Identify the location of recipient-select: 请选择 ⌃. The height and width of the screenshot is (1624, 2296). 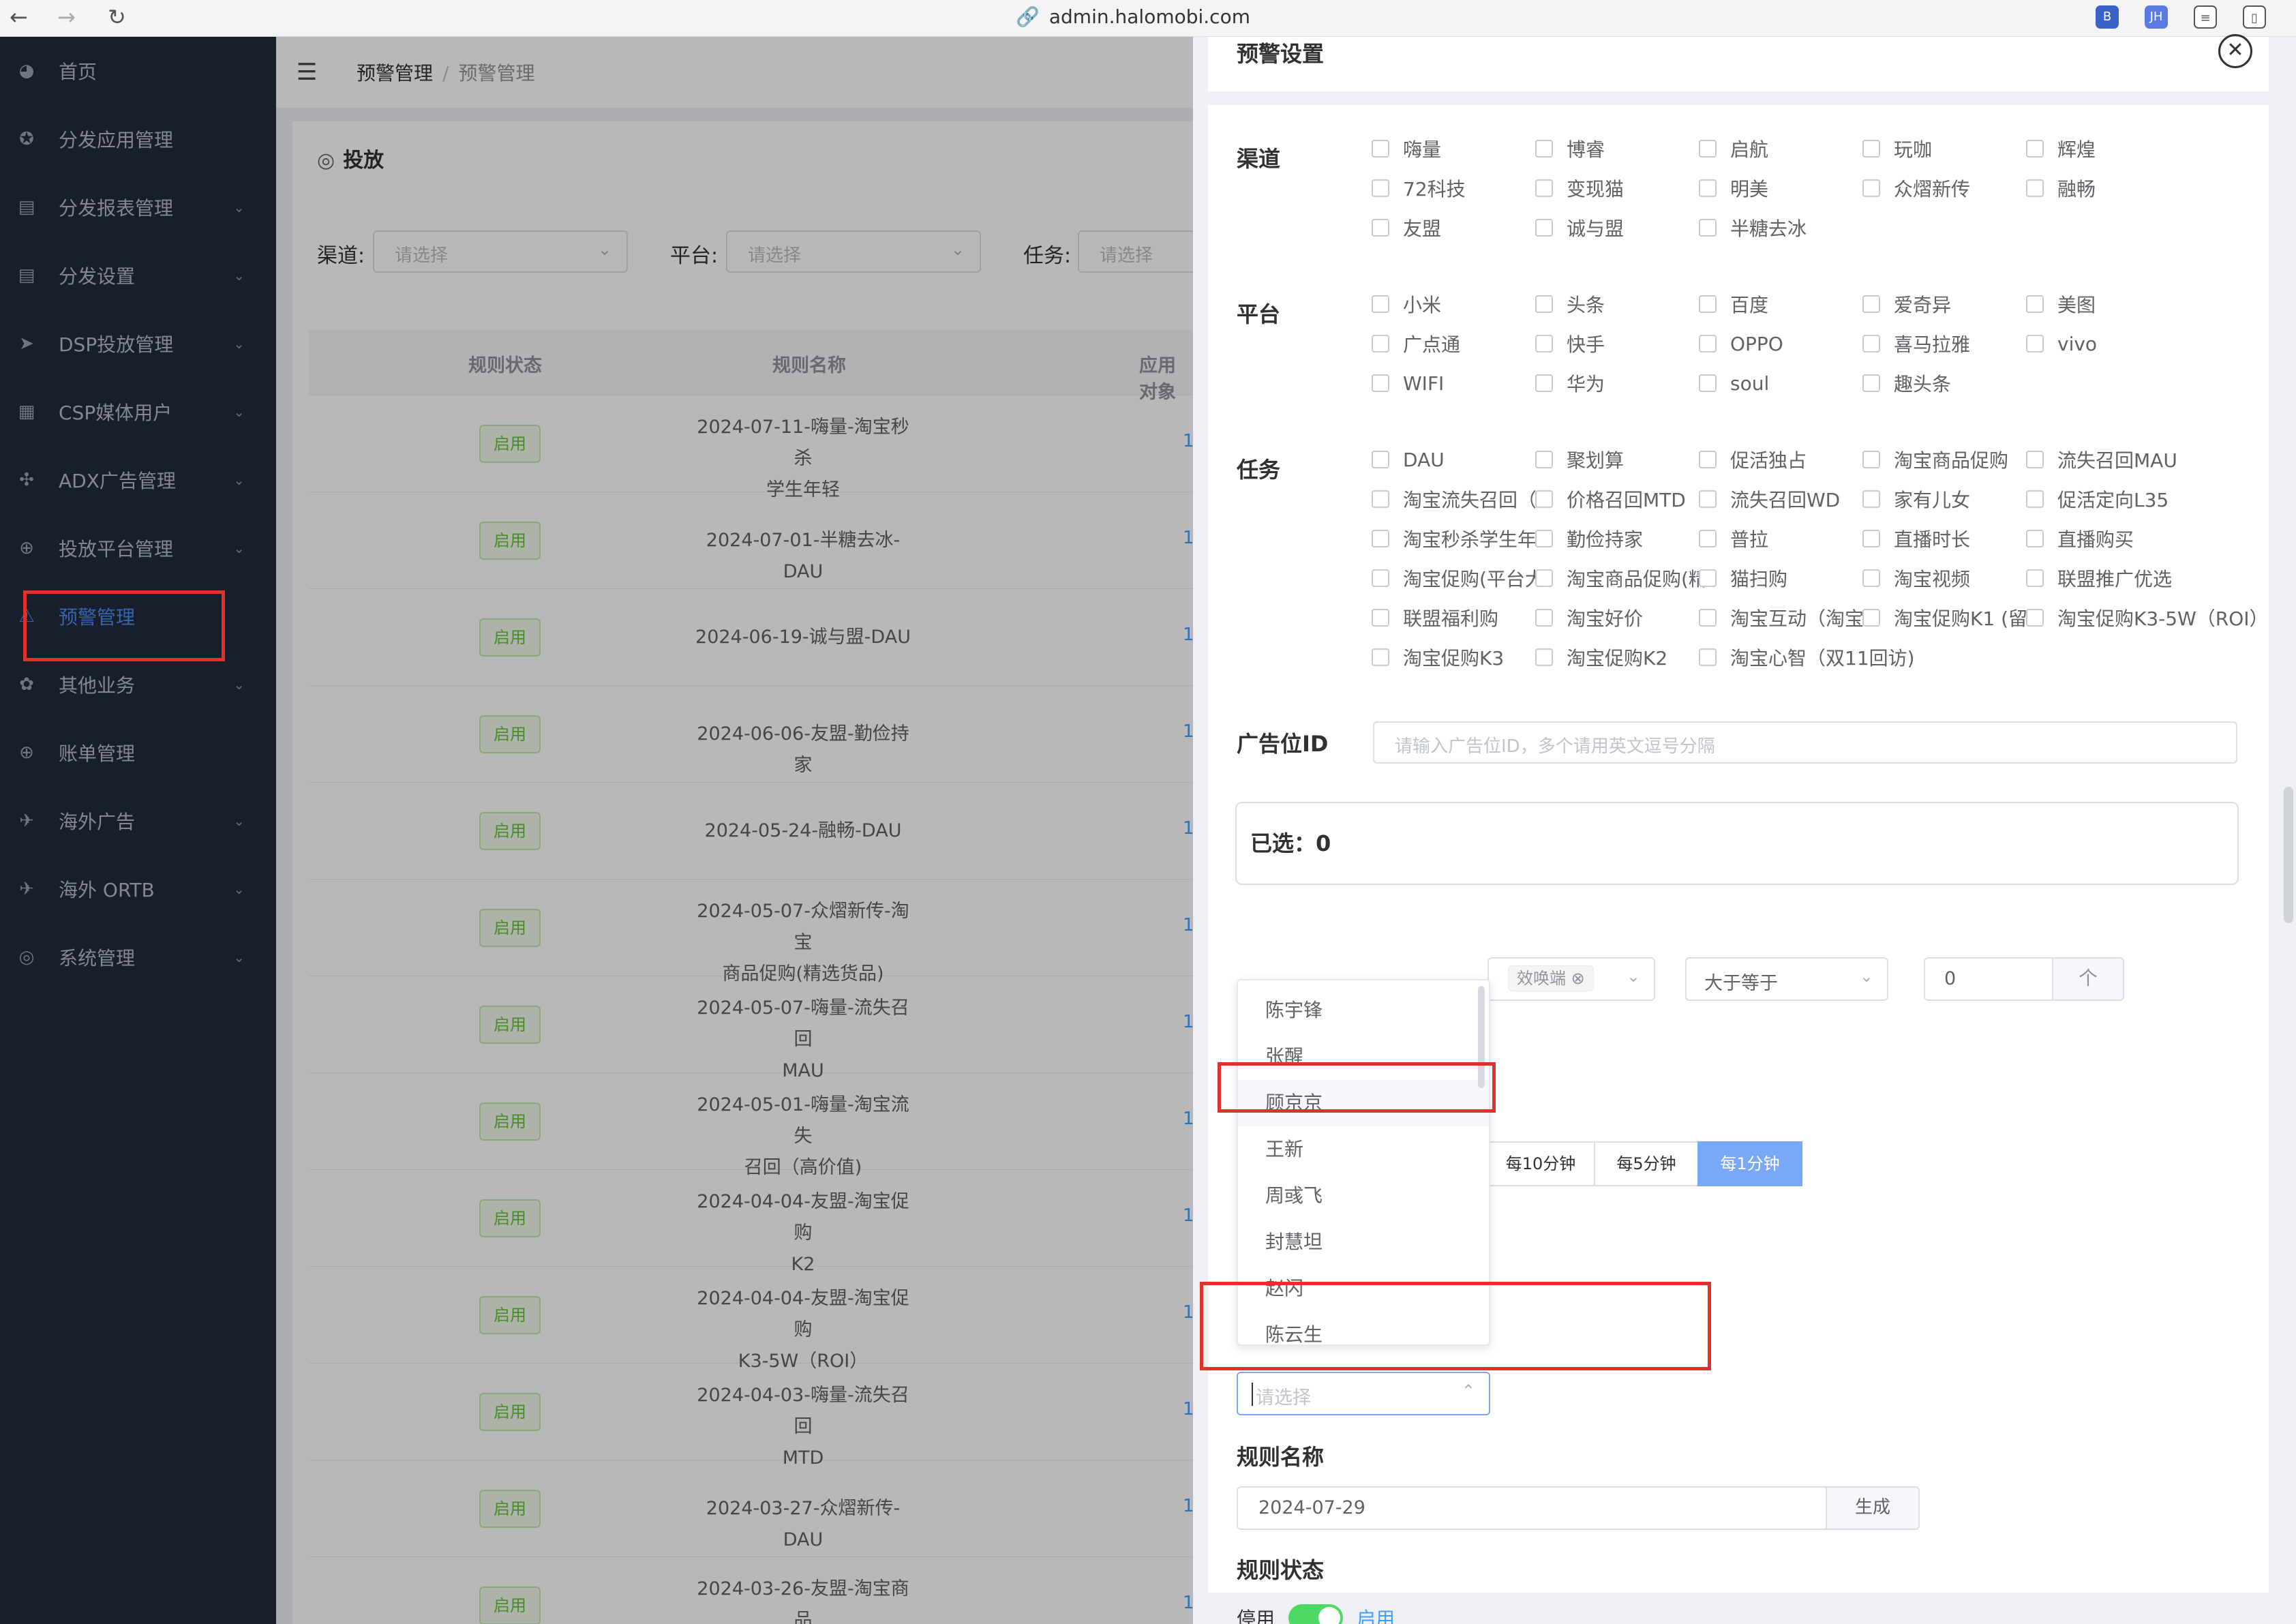
(1363, 1393).